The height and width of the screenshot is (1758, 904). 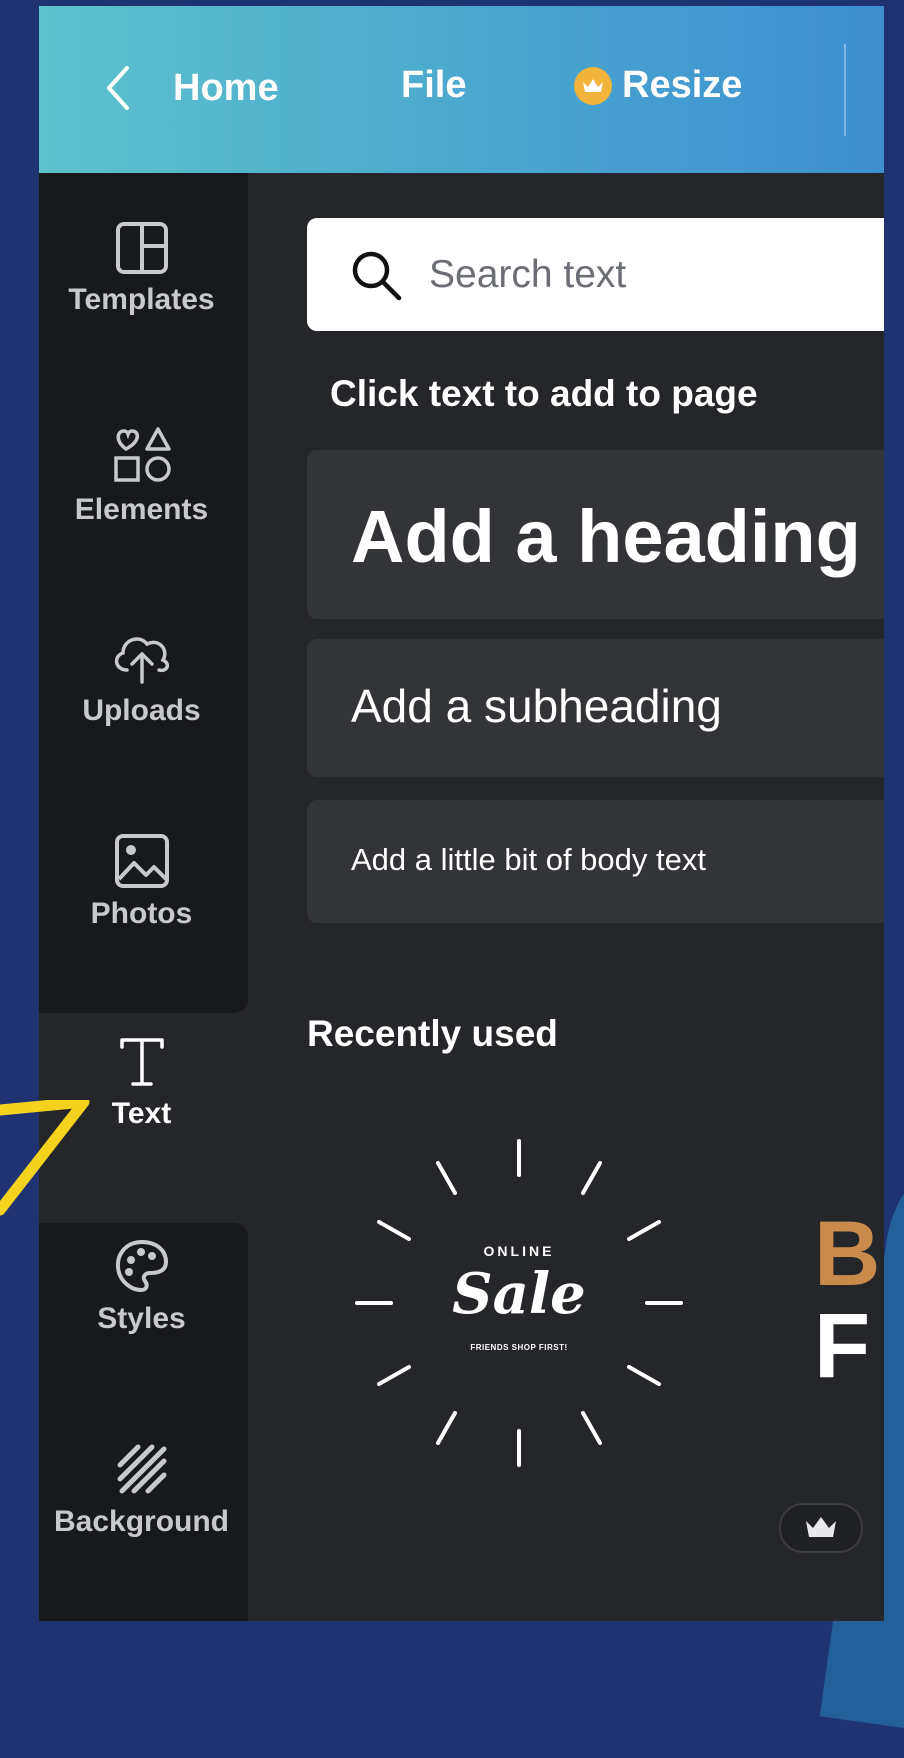 What do you see at coordinates (519, 1294) in the screenshot?
I see `template-line-2: Sale` at bounding box center [519, 1294].